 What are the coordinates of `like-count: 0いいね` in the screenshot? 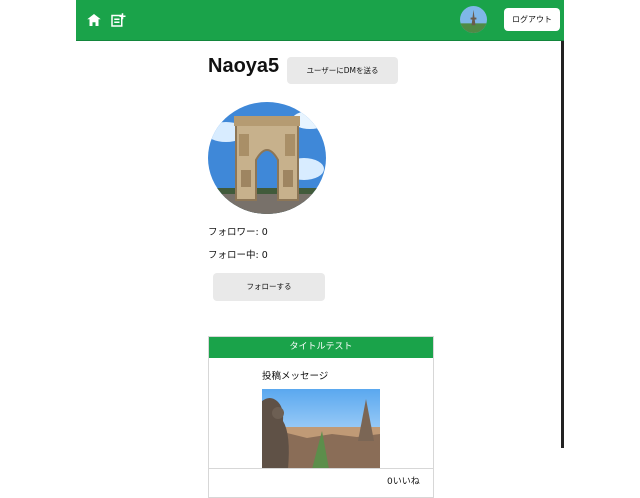 It's located at (403, 480).